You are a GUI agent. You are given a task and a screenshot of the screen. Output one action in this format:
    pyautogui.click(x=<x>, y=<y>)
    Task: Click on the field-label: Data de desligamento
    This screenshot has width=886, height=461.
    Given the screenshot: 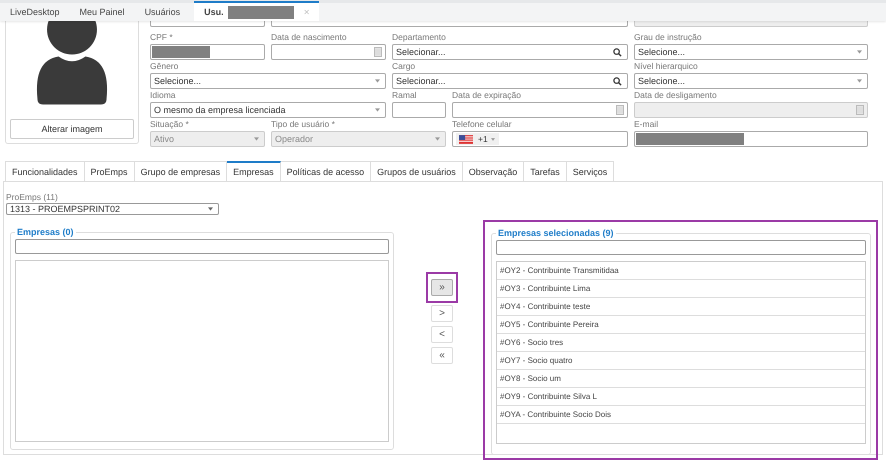 What is the action you would take?
    pyautogui.click(x=676, y=96)
    